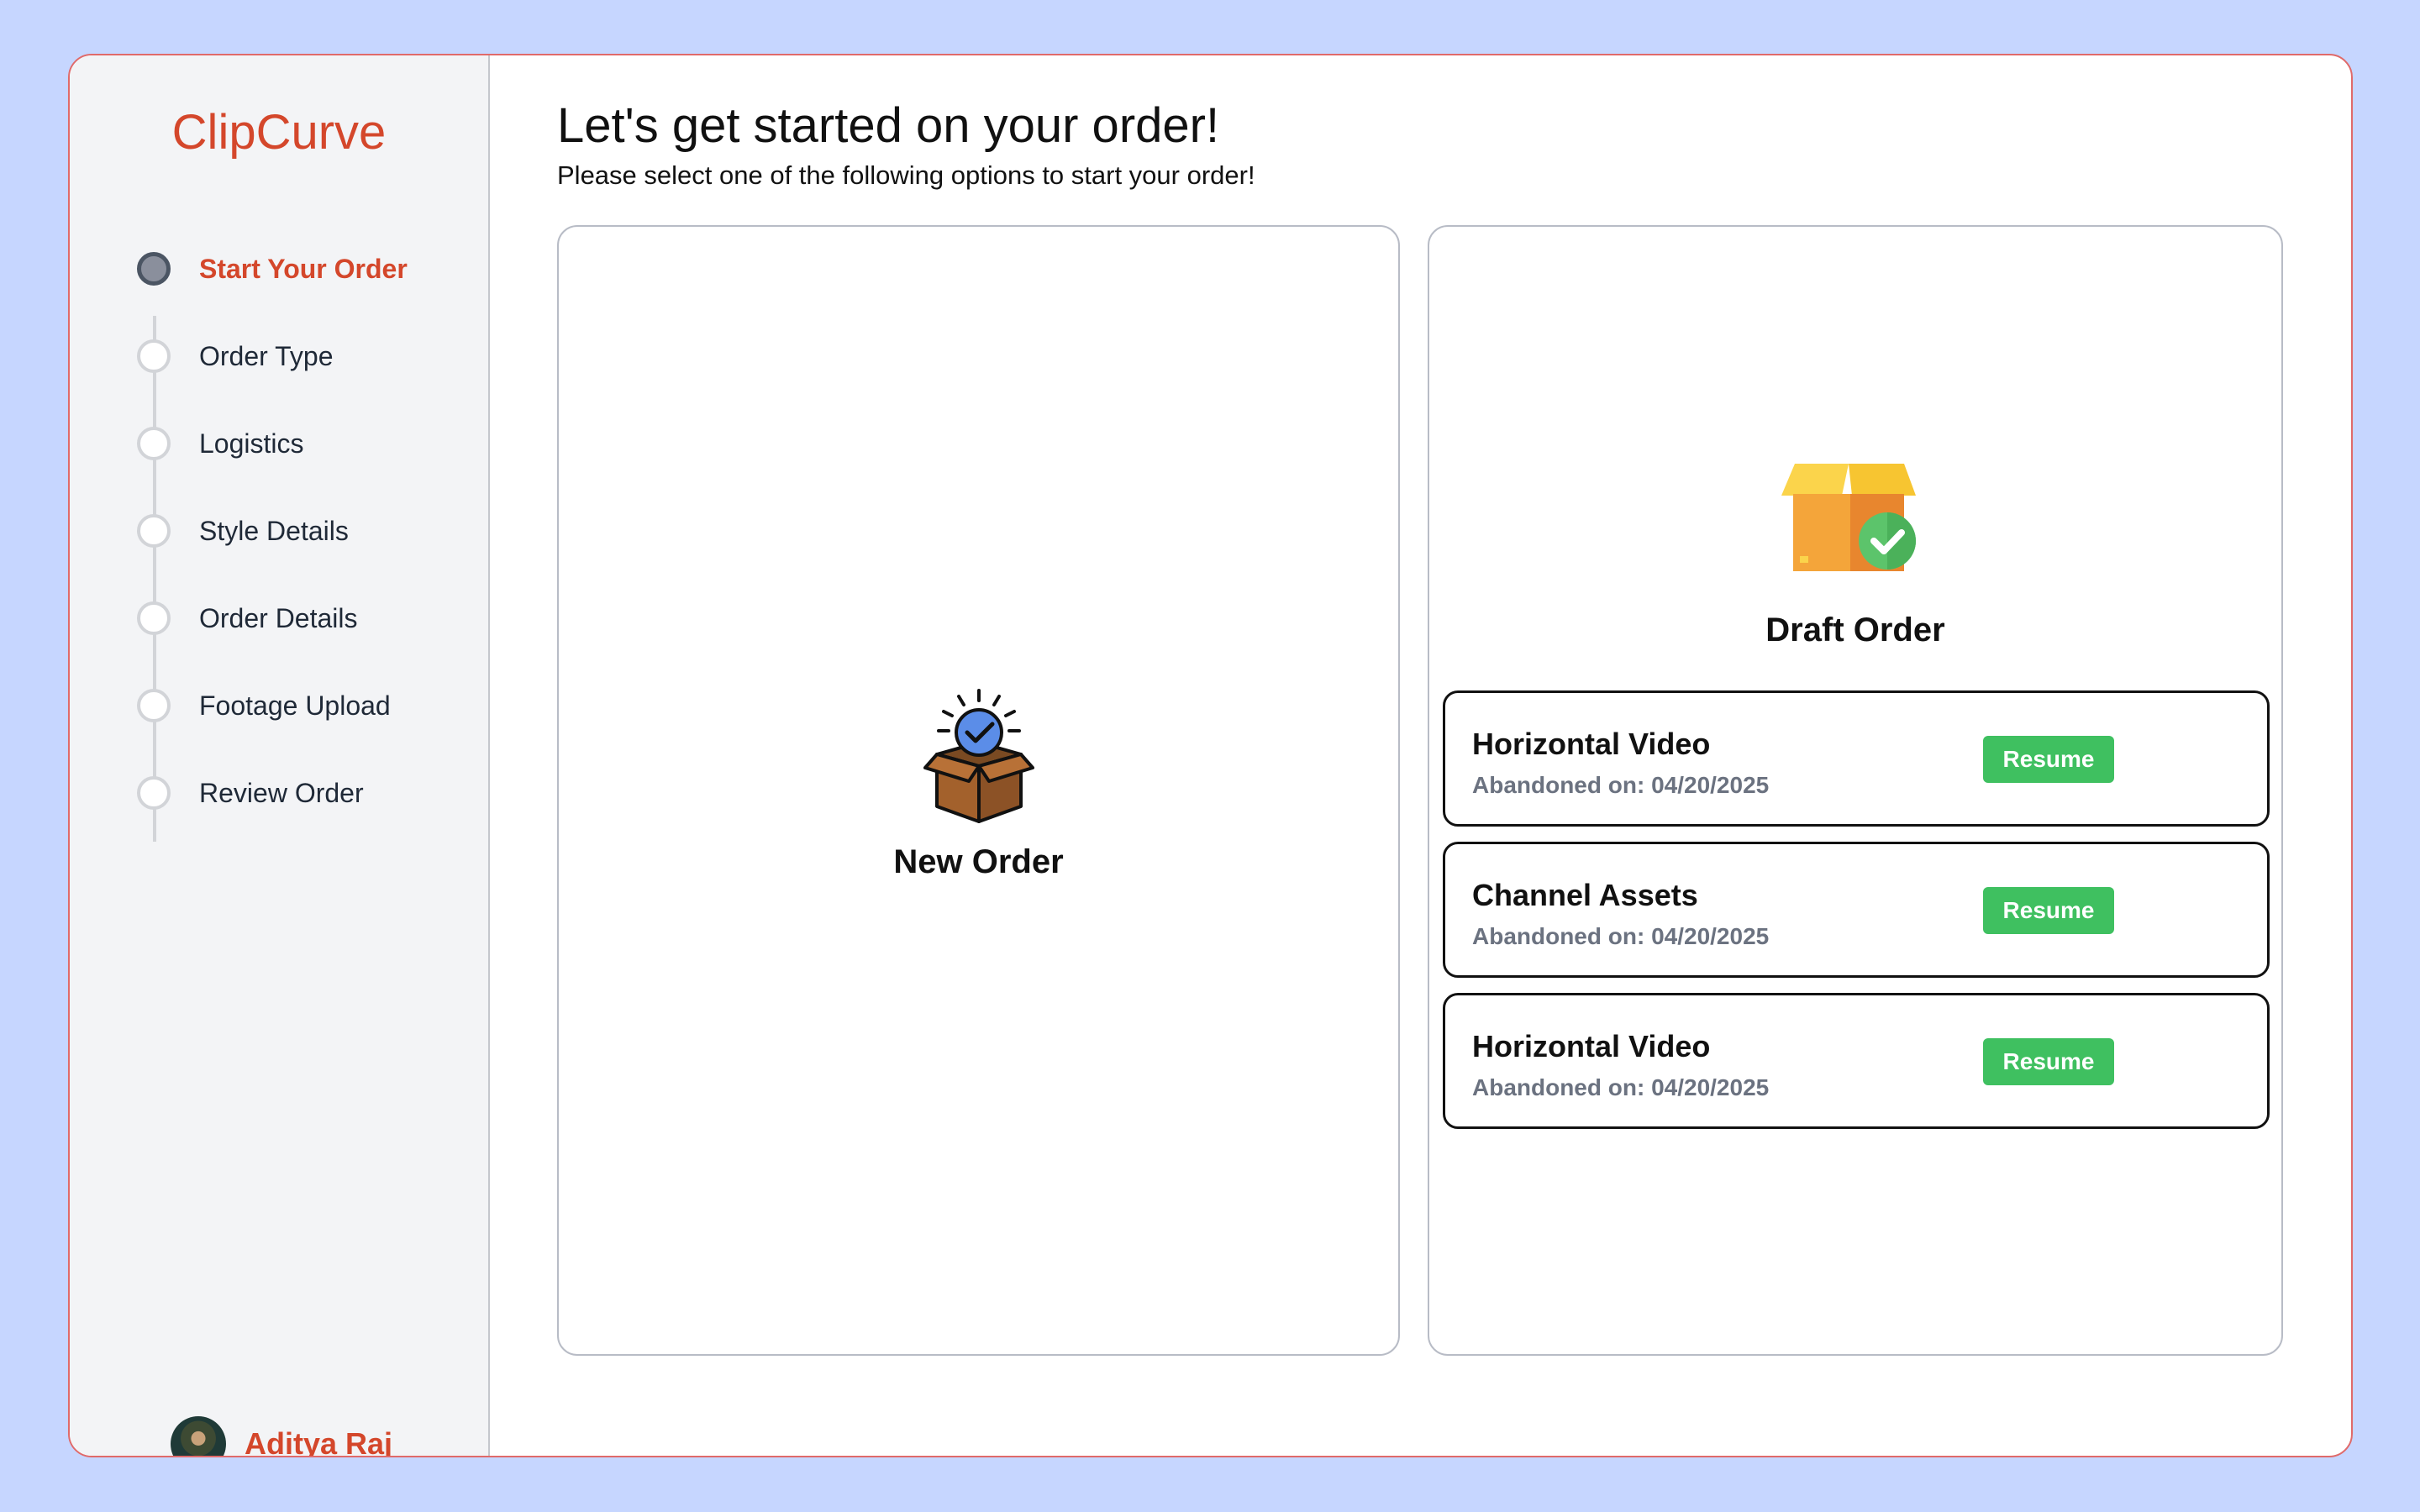 The image size is (2420, 1512). I want to click on step-order-type: Order Type, so click(235, 356).